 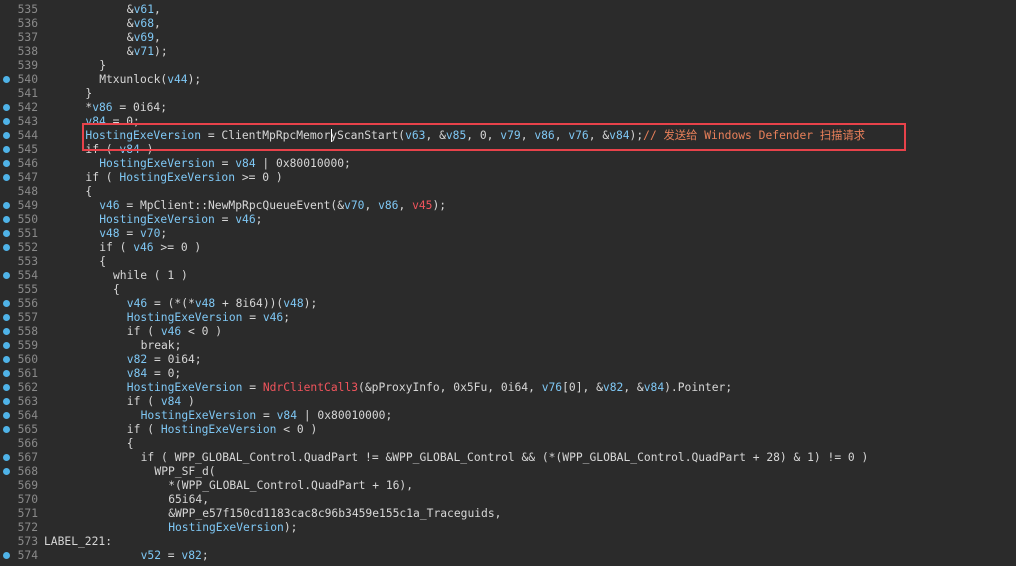 I want to click on code-line: 572 HostingExeVersion);, so click(x=508, y=528).